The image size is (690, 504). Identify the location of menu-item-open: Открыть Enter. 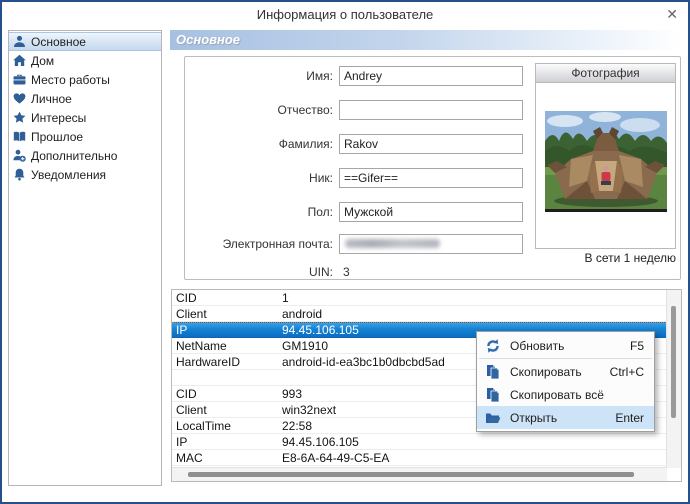
(565, 417).